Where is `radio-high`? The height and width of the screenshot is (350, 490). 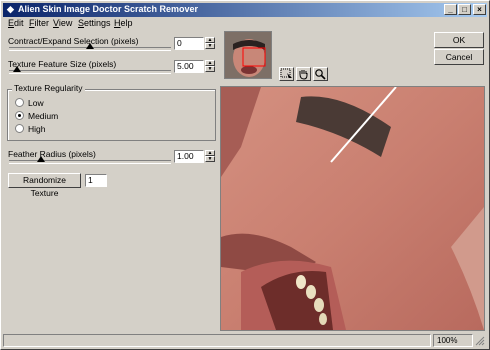 radio-high is located at coordinates (19, 128).